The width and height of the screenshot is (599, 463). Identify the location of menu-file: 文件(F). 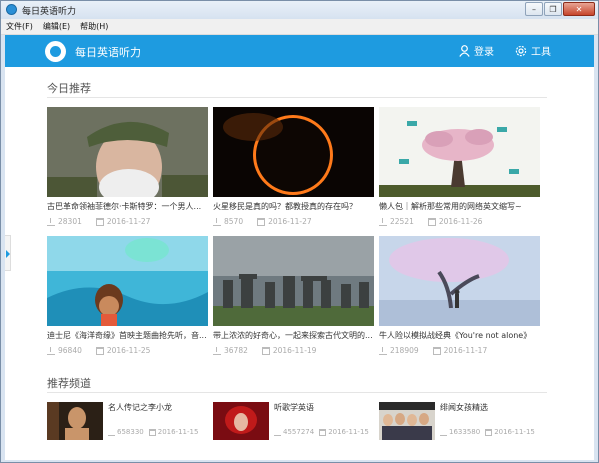
(19, 26).